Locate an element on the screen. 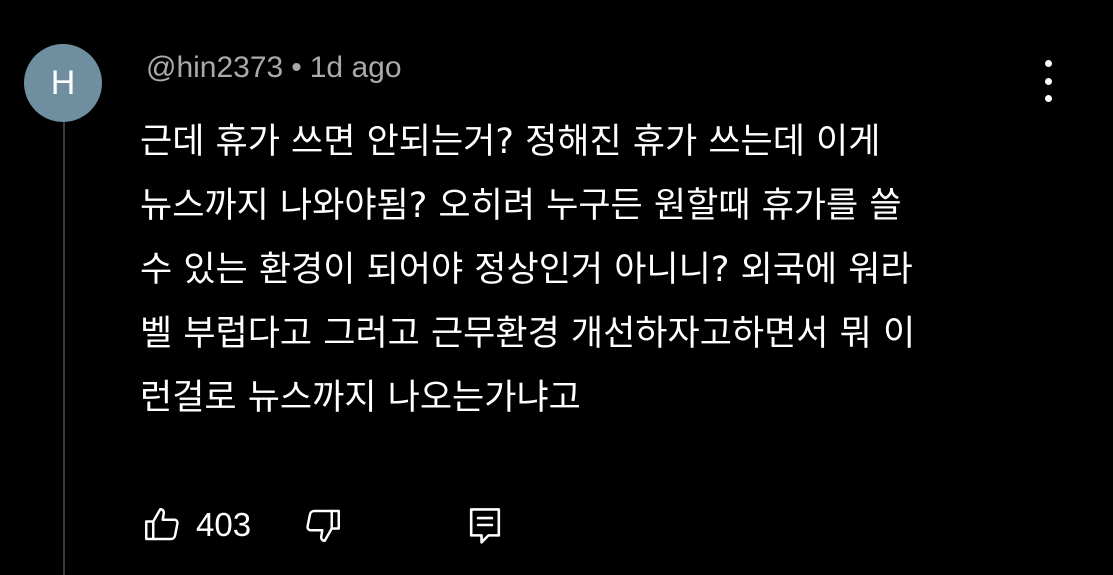  author-handle: @hin2373 is located at coordinates (214, 68).